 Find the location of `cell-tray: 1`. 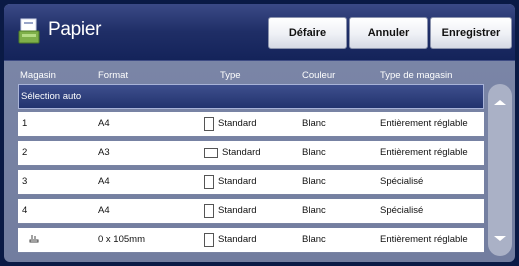

cell-tray: 1 is located at coordinates (25, 123).